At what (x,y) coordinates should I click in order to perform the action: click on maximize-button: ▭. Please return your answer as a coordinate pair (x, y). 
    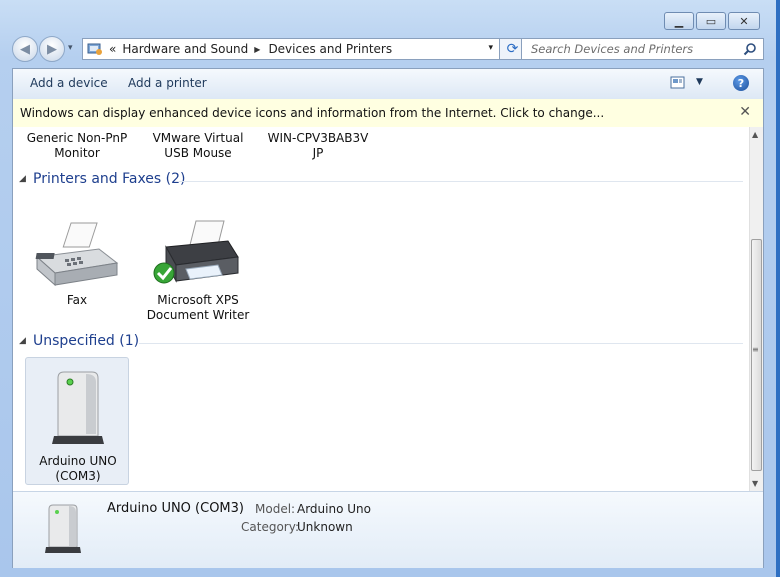
    Looking at the image, I should click on (711, 21).